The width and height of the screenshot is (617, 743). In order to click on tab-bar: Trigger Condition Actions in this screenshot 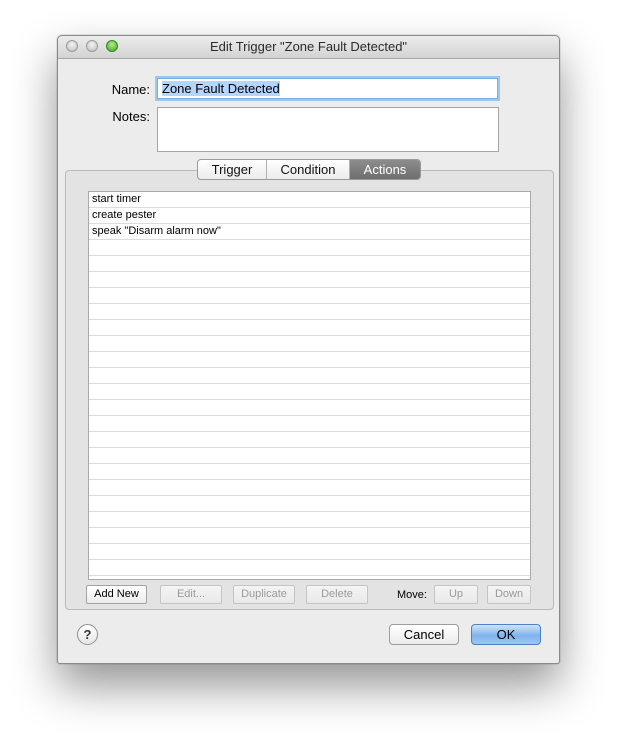, I will do `click(309, 169)`.